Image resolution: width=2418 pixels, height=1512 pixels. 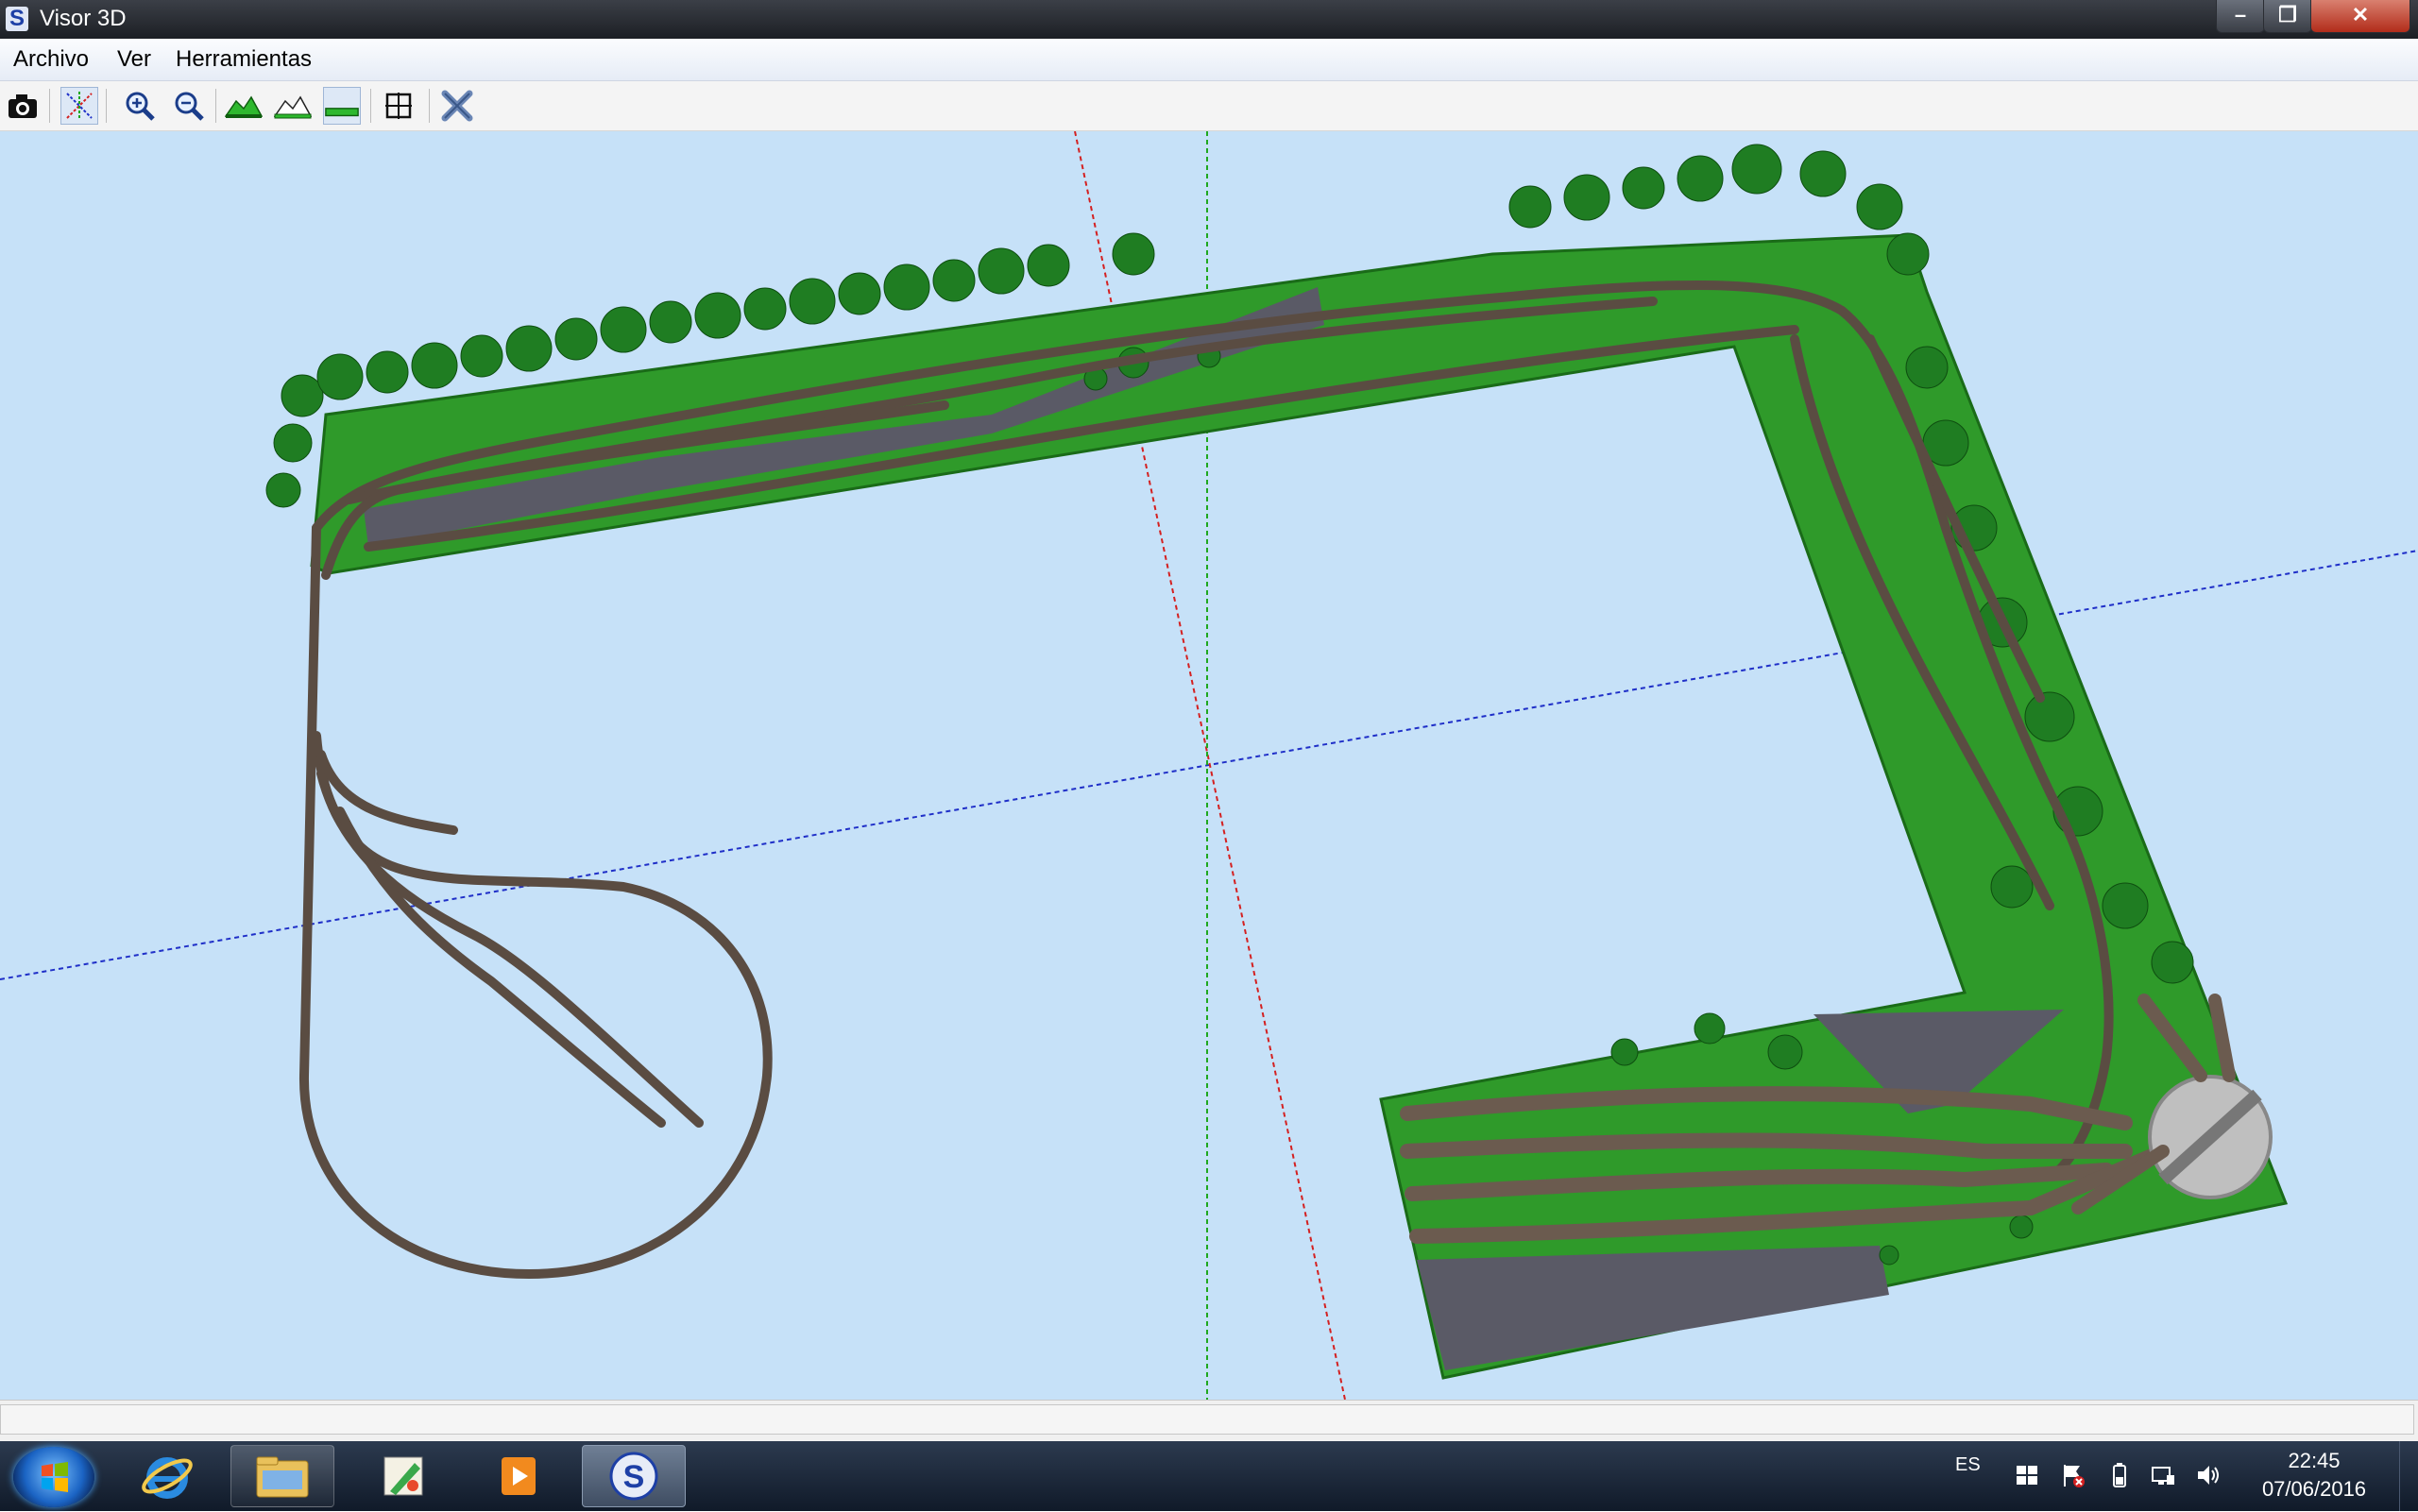 I want to click on menu-archivo: Archivo, so click(x=51, y=59).